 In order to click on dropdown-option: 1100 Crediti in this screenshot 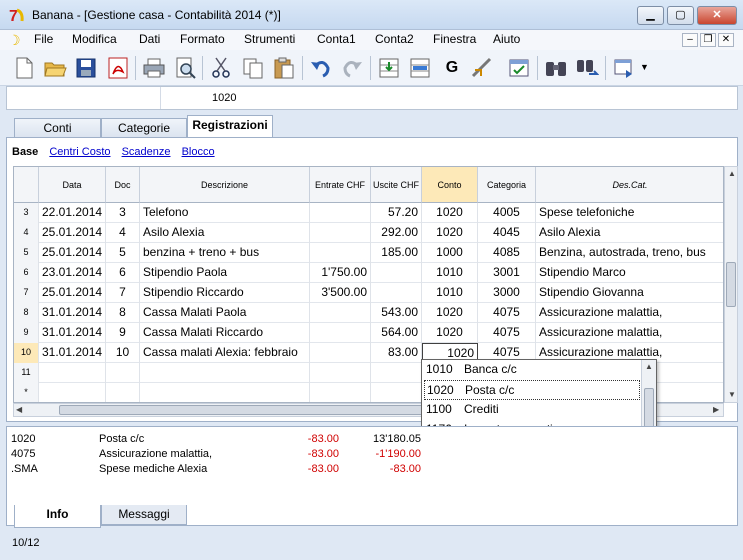, I will do `click(532, 410)`.